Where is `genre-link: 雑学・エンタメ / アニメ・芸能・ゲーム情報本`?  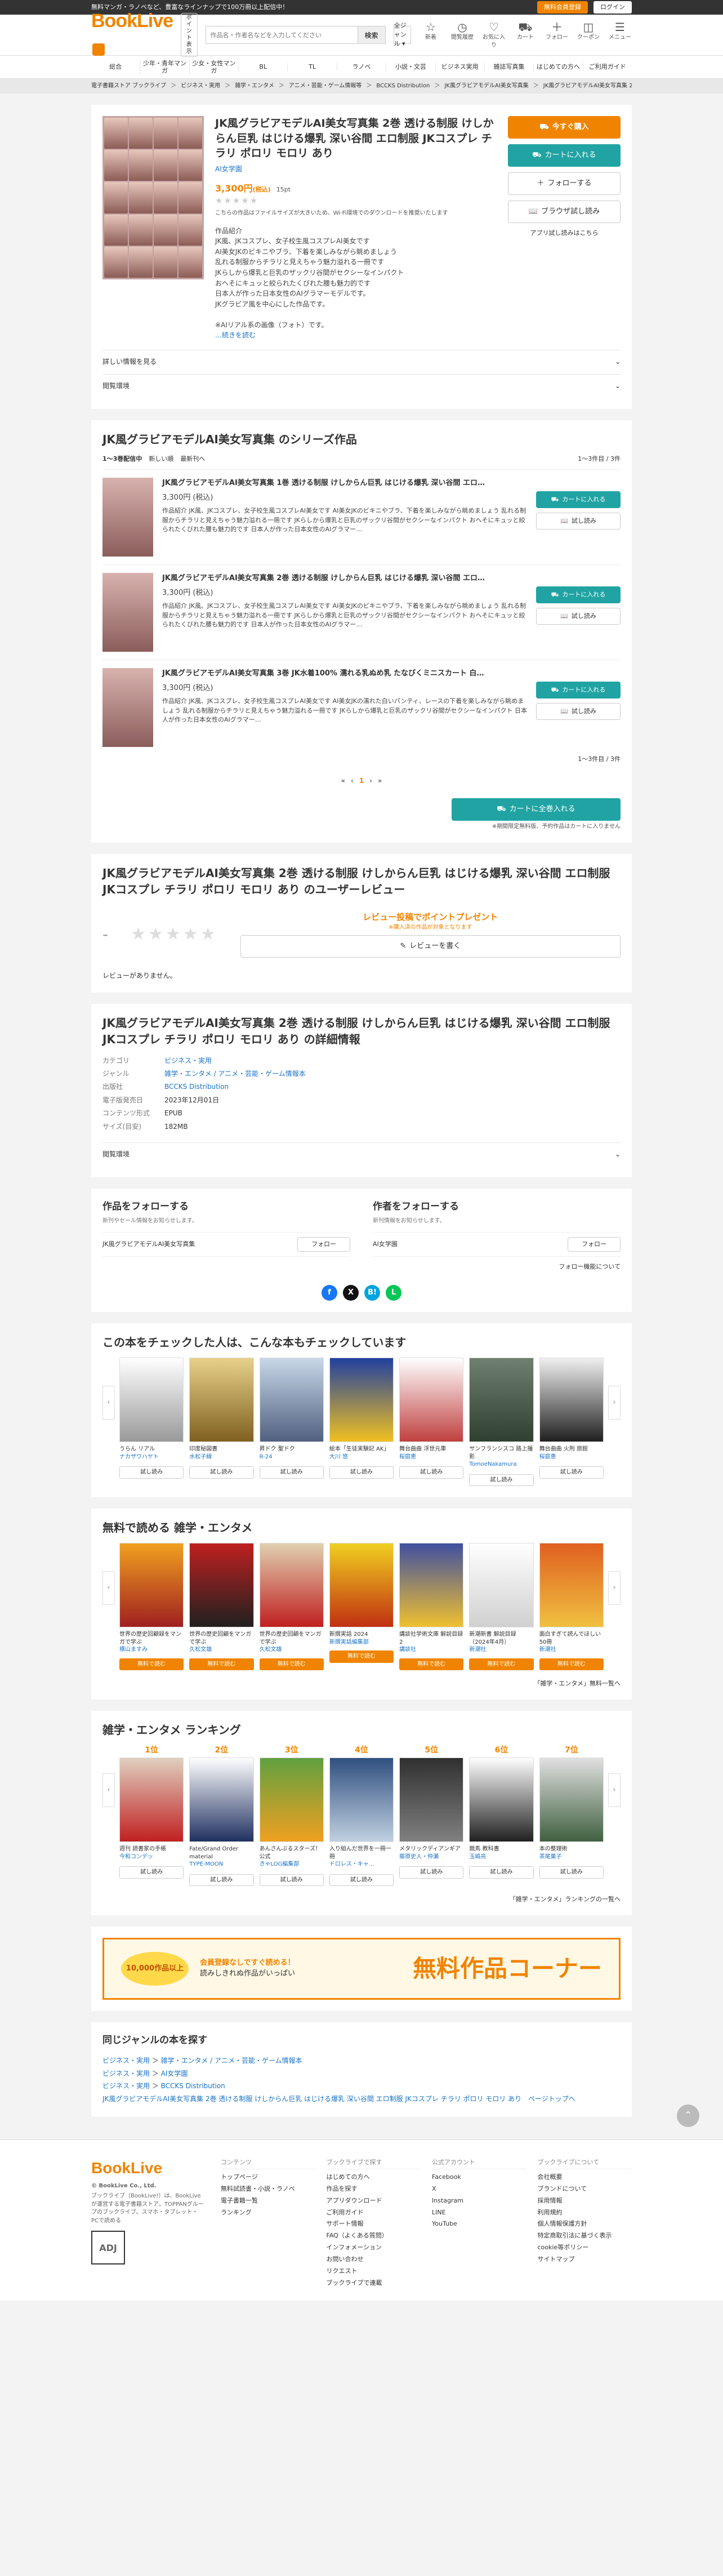 genre-link: 雑学・エンタメ / アニメ・芸能・ゲーム情報本 is located at coordinates (231, 2061).